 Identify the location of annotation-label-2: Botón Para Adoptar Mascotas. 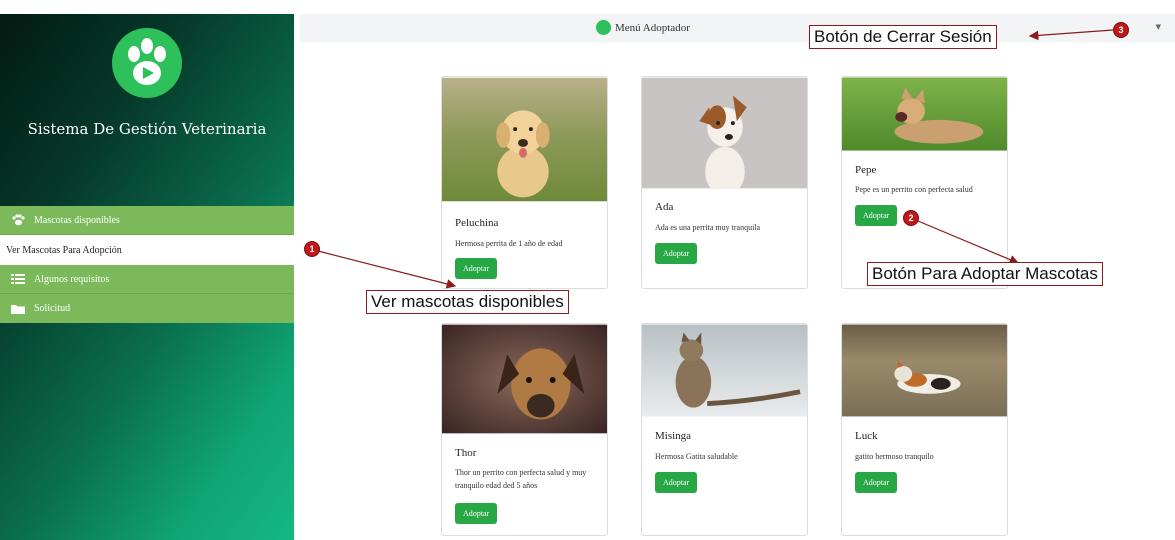
(985, 274).